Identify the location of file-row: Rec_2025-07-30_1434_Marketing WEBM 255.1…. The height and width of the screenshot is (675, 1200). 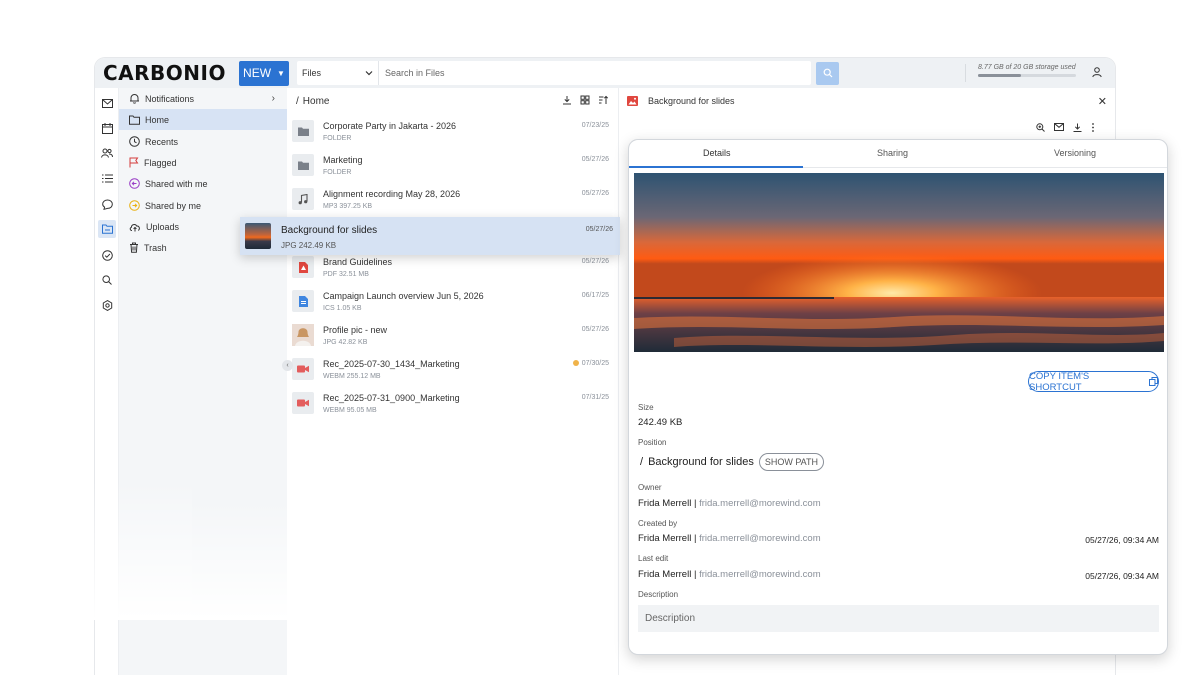
(453, 370).